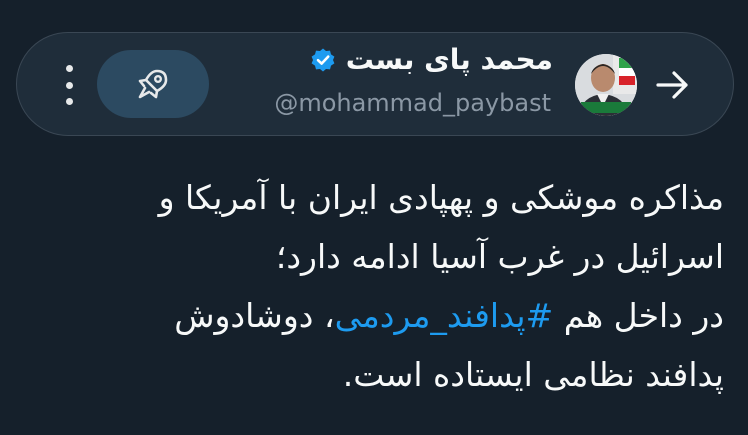 The image size is (748, 435). Describe the element at coordinates (441, 197) in the screenshot. I see `tweet-line: مذاکره موشکی و پهپادی ایران با آمریکا و` at that location.